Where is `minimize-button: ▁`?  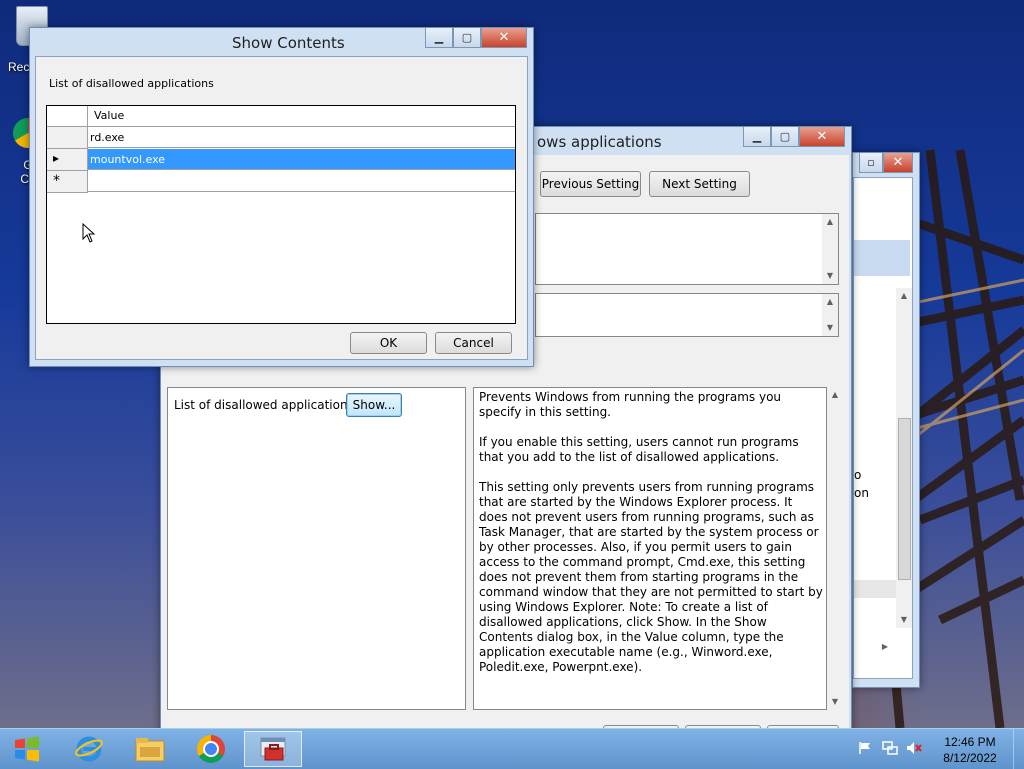 minimize-button: ▁ is located at coordinates (757, 137).